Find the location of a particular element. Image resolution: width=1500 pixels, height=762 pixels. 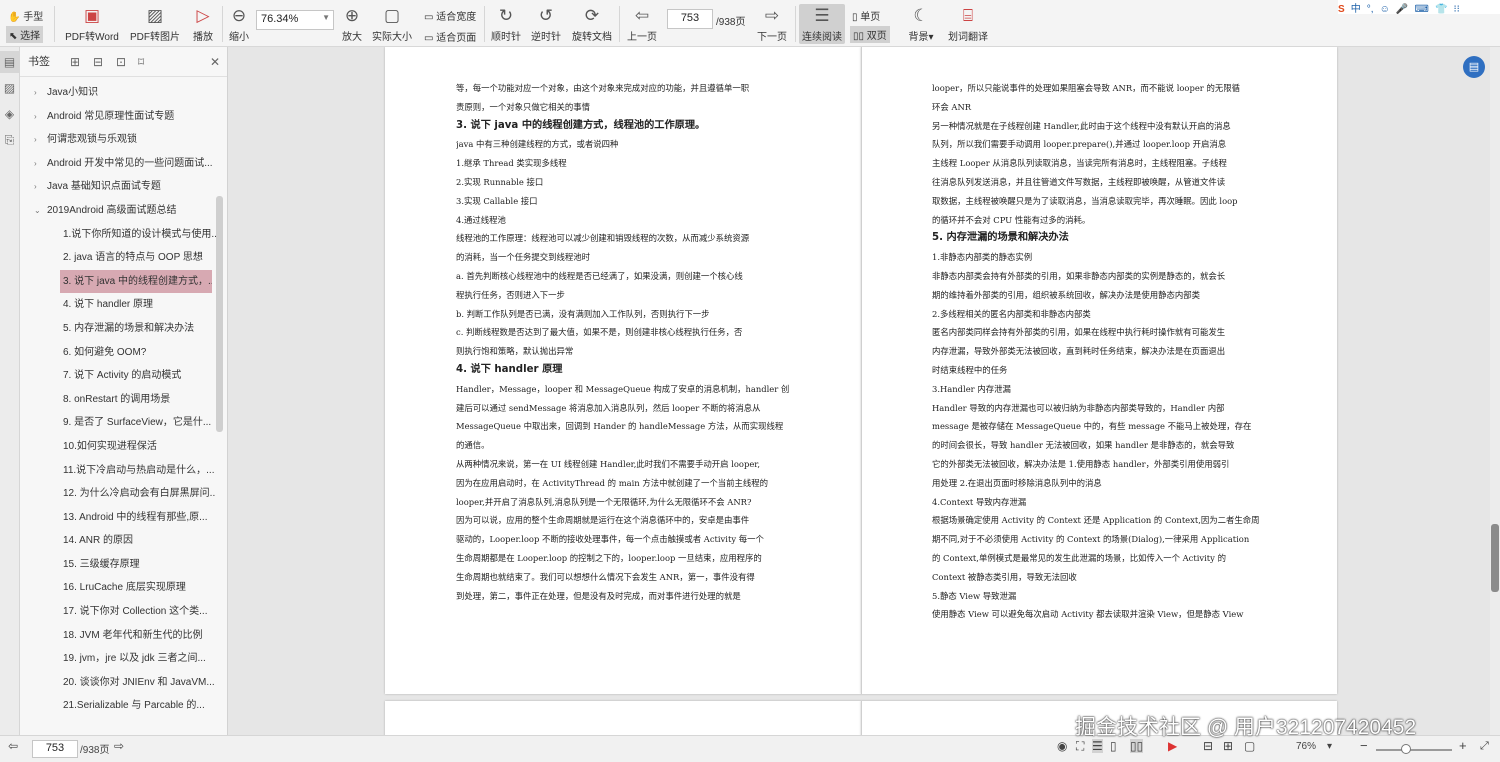

bookmark-item: 15. 三级缓存原理 is located at coordinates (118, 565).